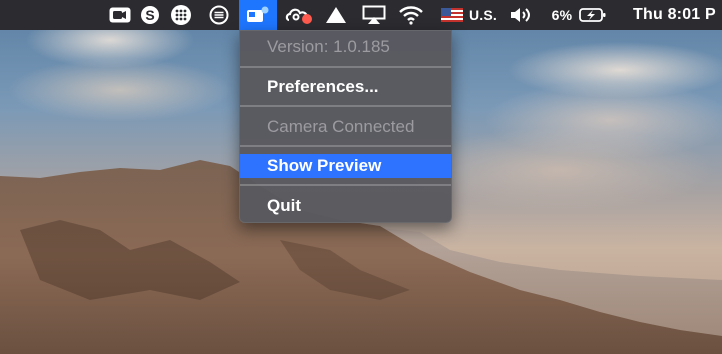  Describe the element at coordinates (324, 165) in the screenshot. I see `show-preview-label: Show Preview` at that location.